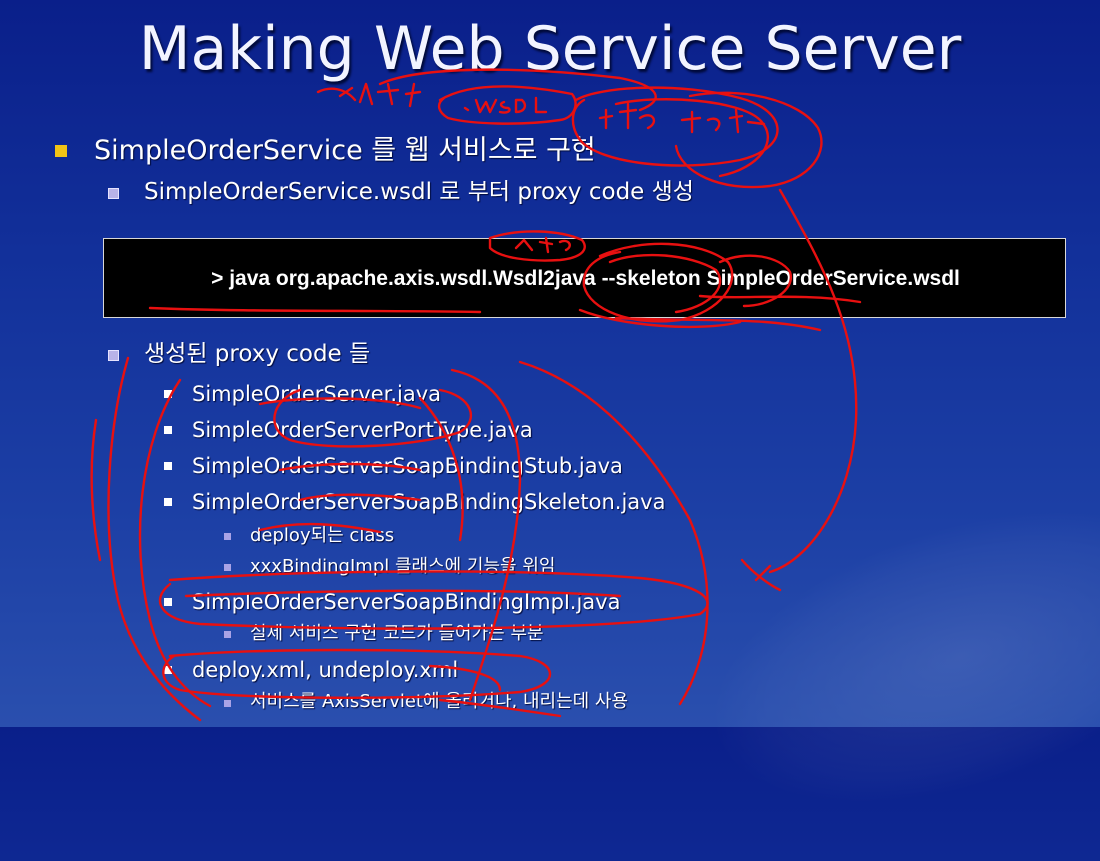  Describe the element at coordinates (406, 602) in the screenshot. I see `file-item: SimpleOrderServerSoapBindingImpl.java` at that location.